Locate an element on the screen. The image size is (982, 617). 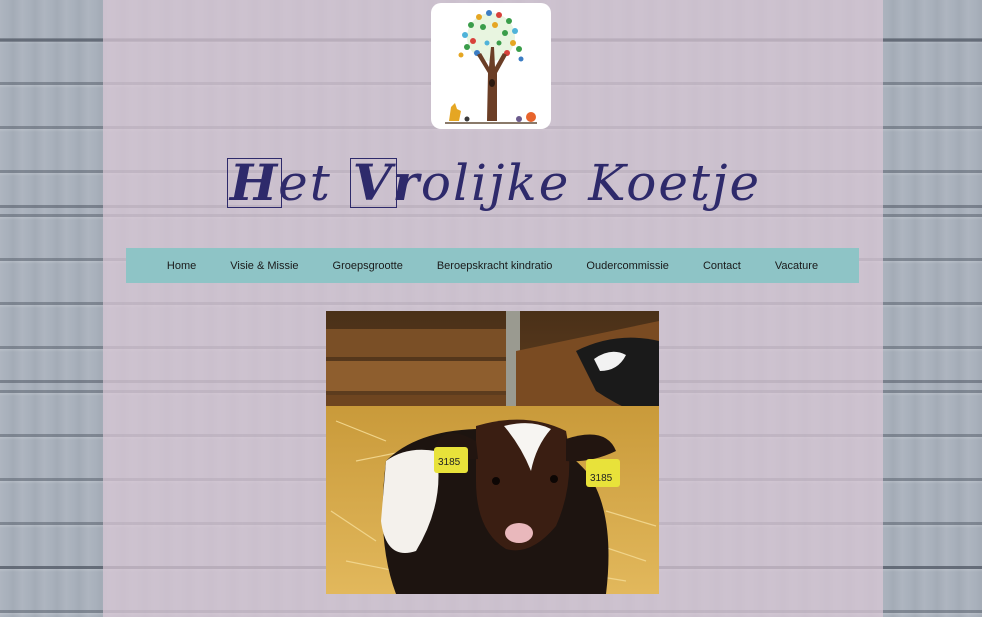
nav-item-visie-missie: Visie & Missie is located at coordinates (264, 266).